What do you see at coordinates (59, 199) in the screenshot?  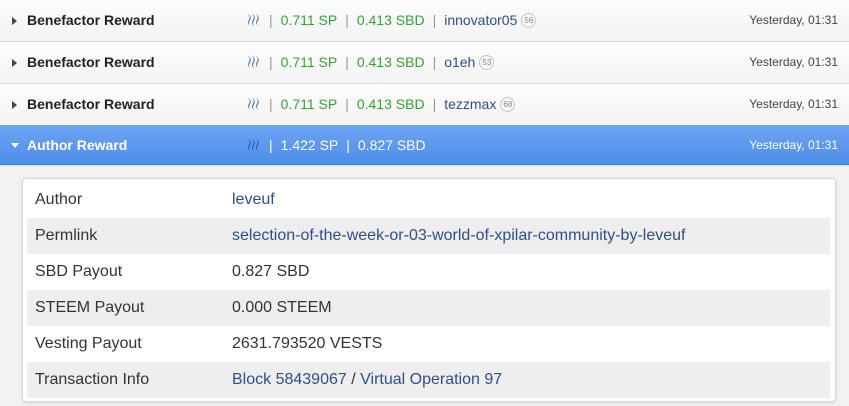 I see `field-label-author: Author` at bounding box center [59, 199].